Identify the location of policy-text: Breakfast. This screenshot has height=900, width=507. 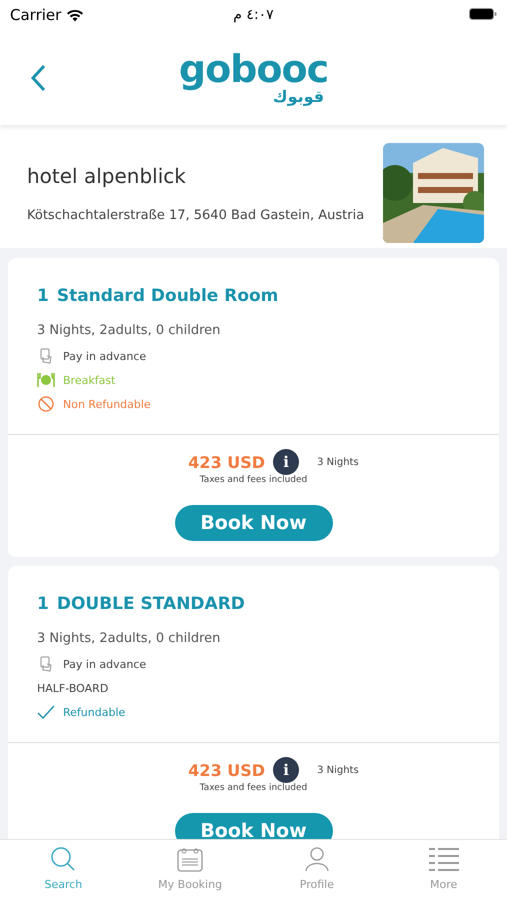
(89, 380).